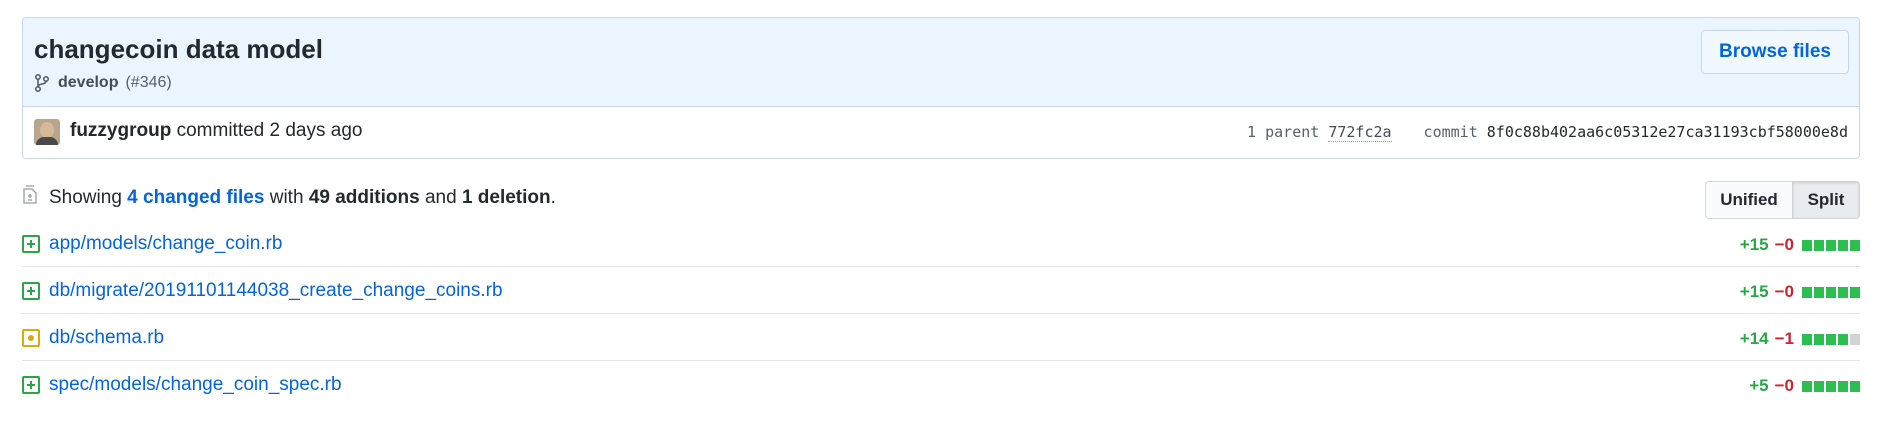  I want to click on parent-label: 1 parent, so click(1283, 132).